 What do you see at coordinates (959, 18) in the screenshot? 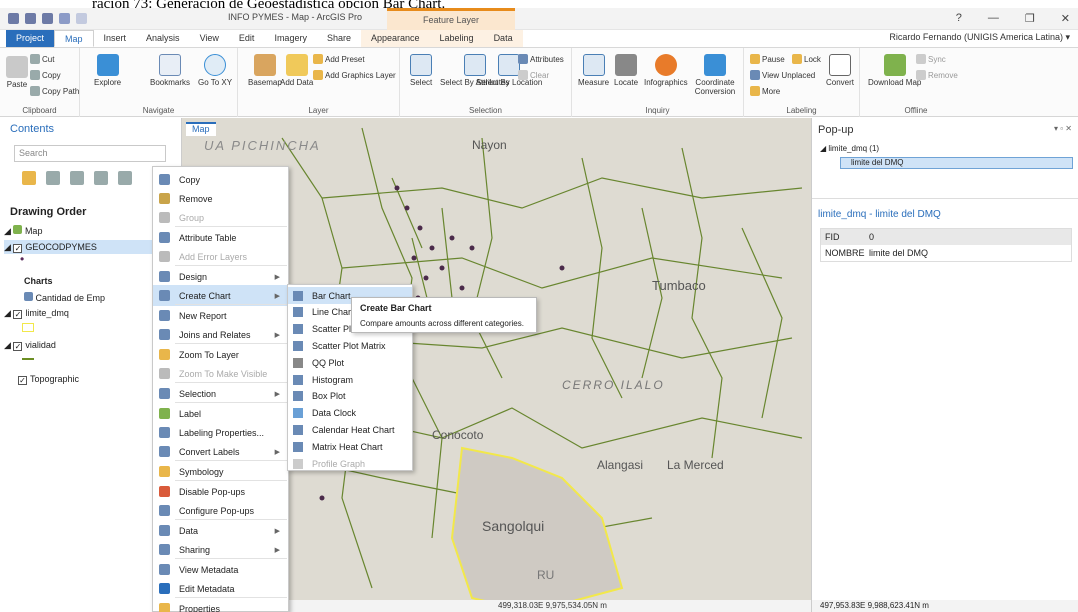
I see `help-button: ?` at bounding box center [959, 18].